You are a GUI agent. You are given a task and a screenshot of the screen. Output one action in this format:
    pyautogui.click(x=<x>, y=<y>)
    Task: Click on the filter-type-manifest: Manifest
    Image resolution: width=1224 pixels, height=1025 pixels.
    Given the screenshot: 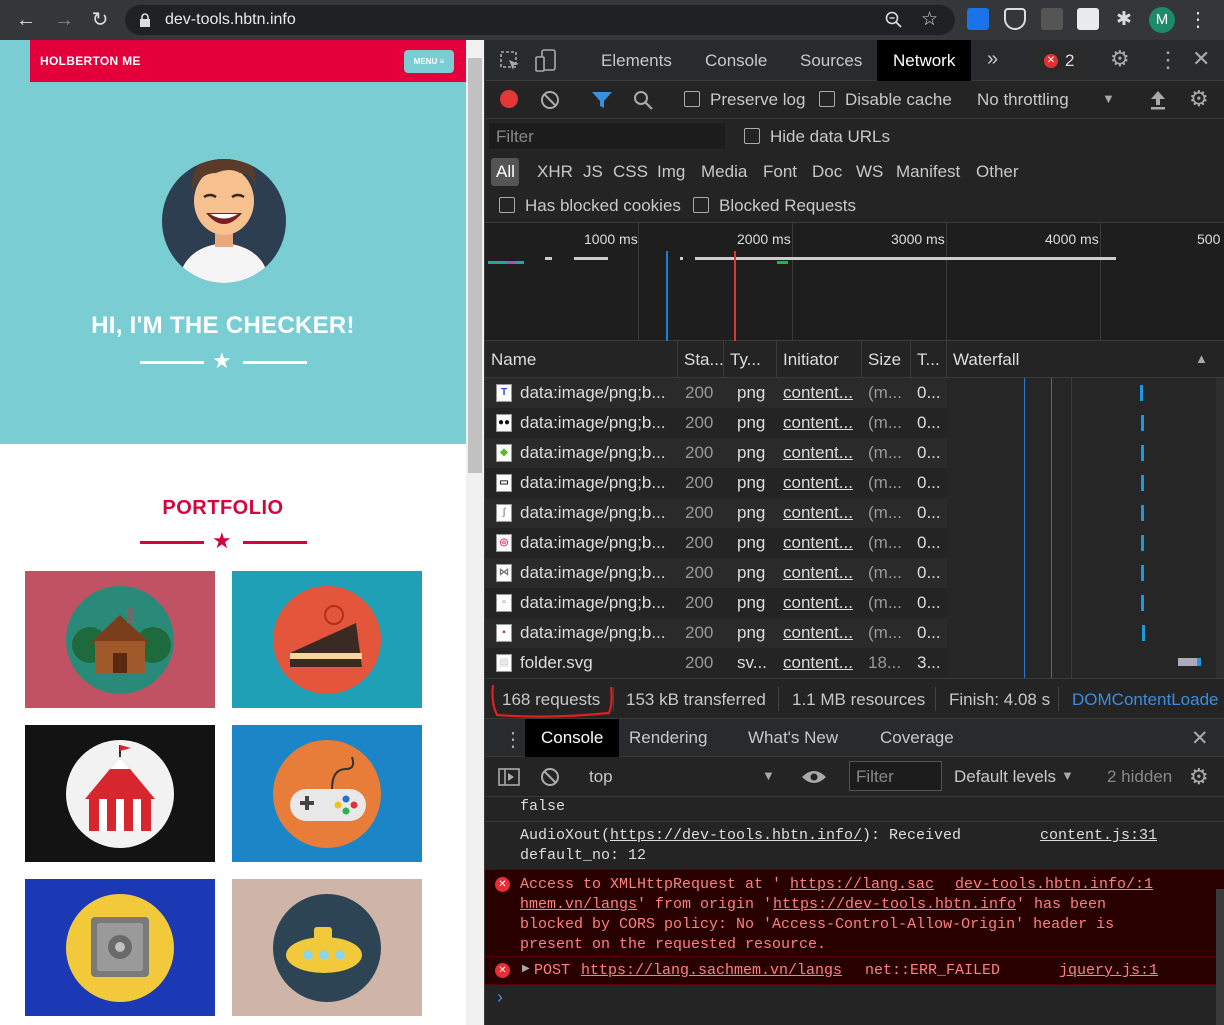 What is the action you would take?
    pyautogui.click(x=928, y=172)
    